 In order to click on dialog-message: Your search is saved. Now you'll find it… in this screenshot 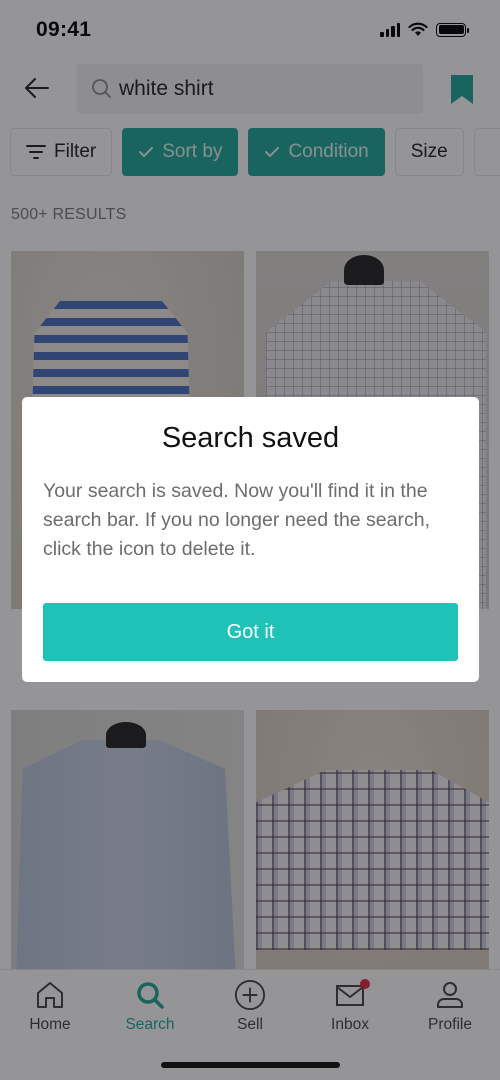, I will do `click(237, 520)`.